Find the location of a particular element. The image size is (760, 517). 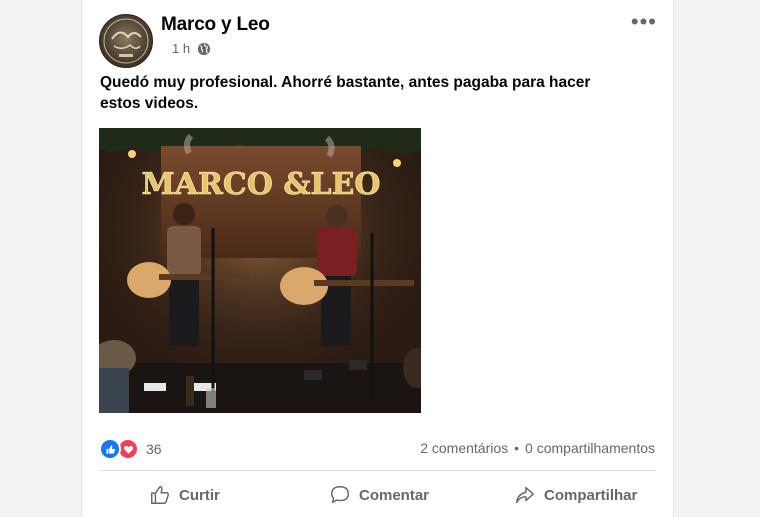

engagement-stats: 2 comentários • 0 compartilhamentos is located at coordinates (537, 448).